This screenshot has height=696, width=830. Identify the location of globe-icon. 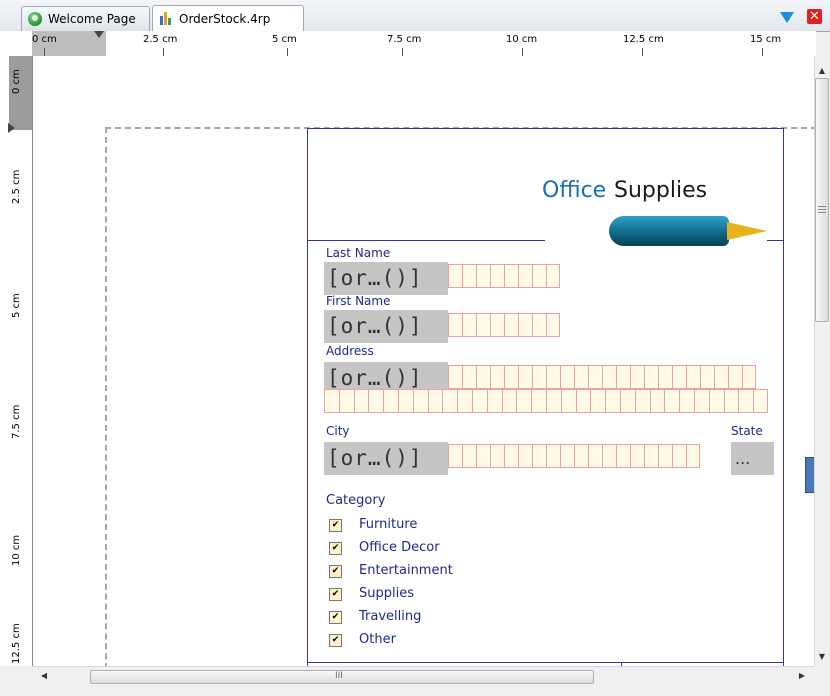
(35, 19).